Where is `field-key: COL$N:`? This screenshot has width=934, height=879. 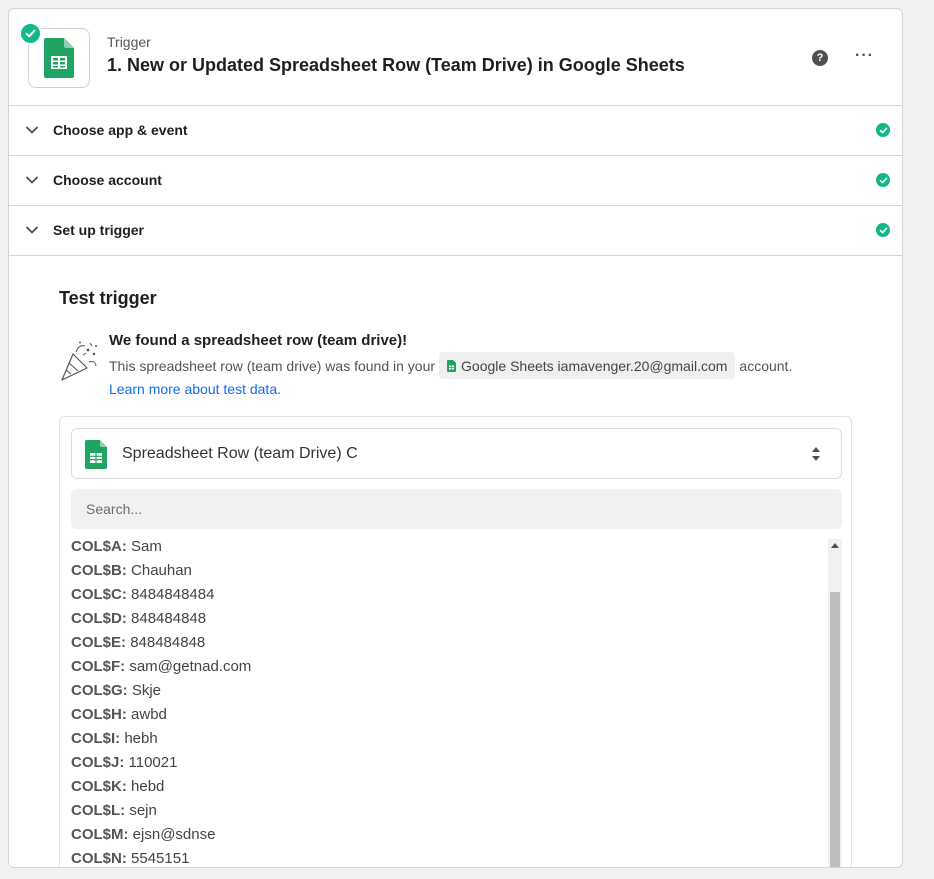 field-key: COL$N: is located at coordinates (99, 858).